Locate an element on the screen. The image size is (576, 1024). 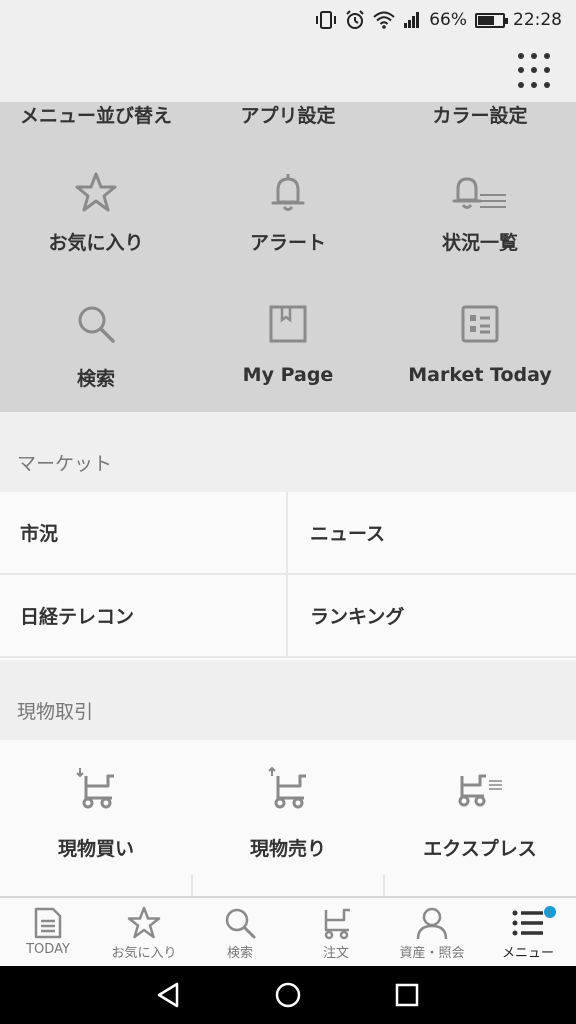
back-icon is located at coordinates (169, 995).